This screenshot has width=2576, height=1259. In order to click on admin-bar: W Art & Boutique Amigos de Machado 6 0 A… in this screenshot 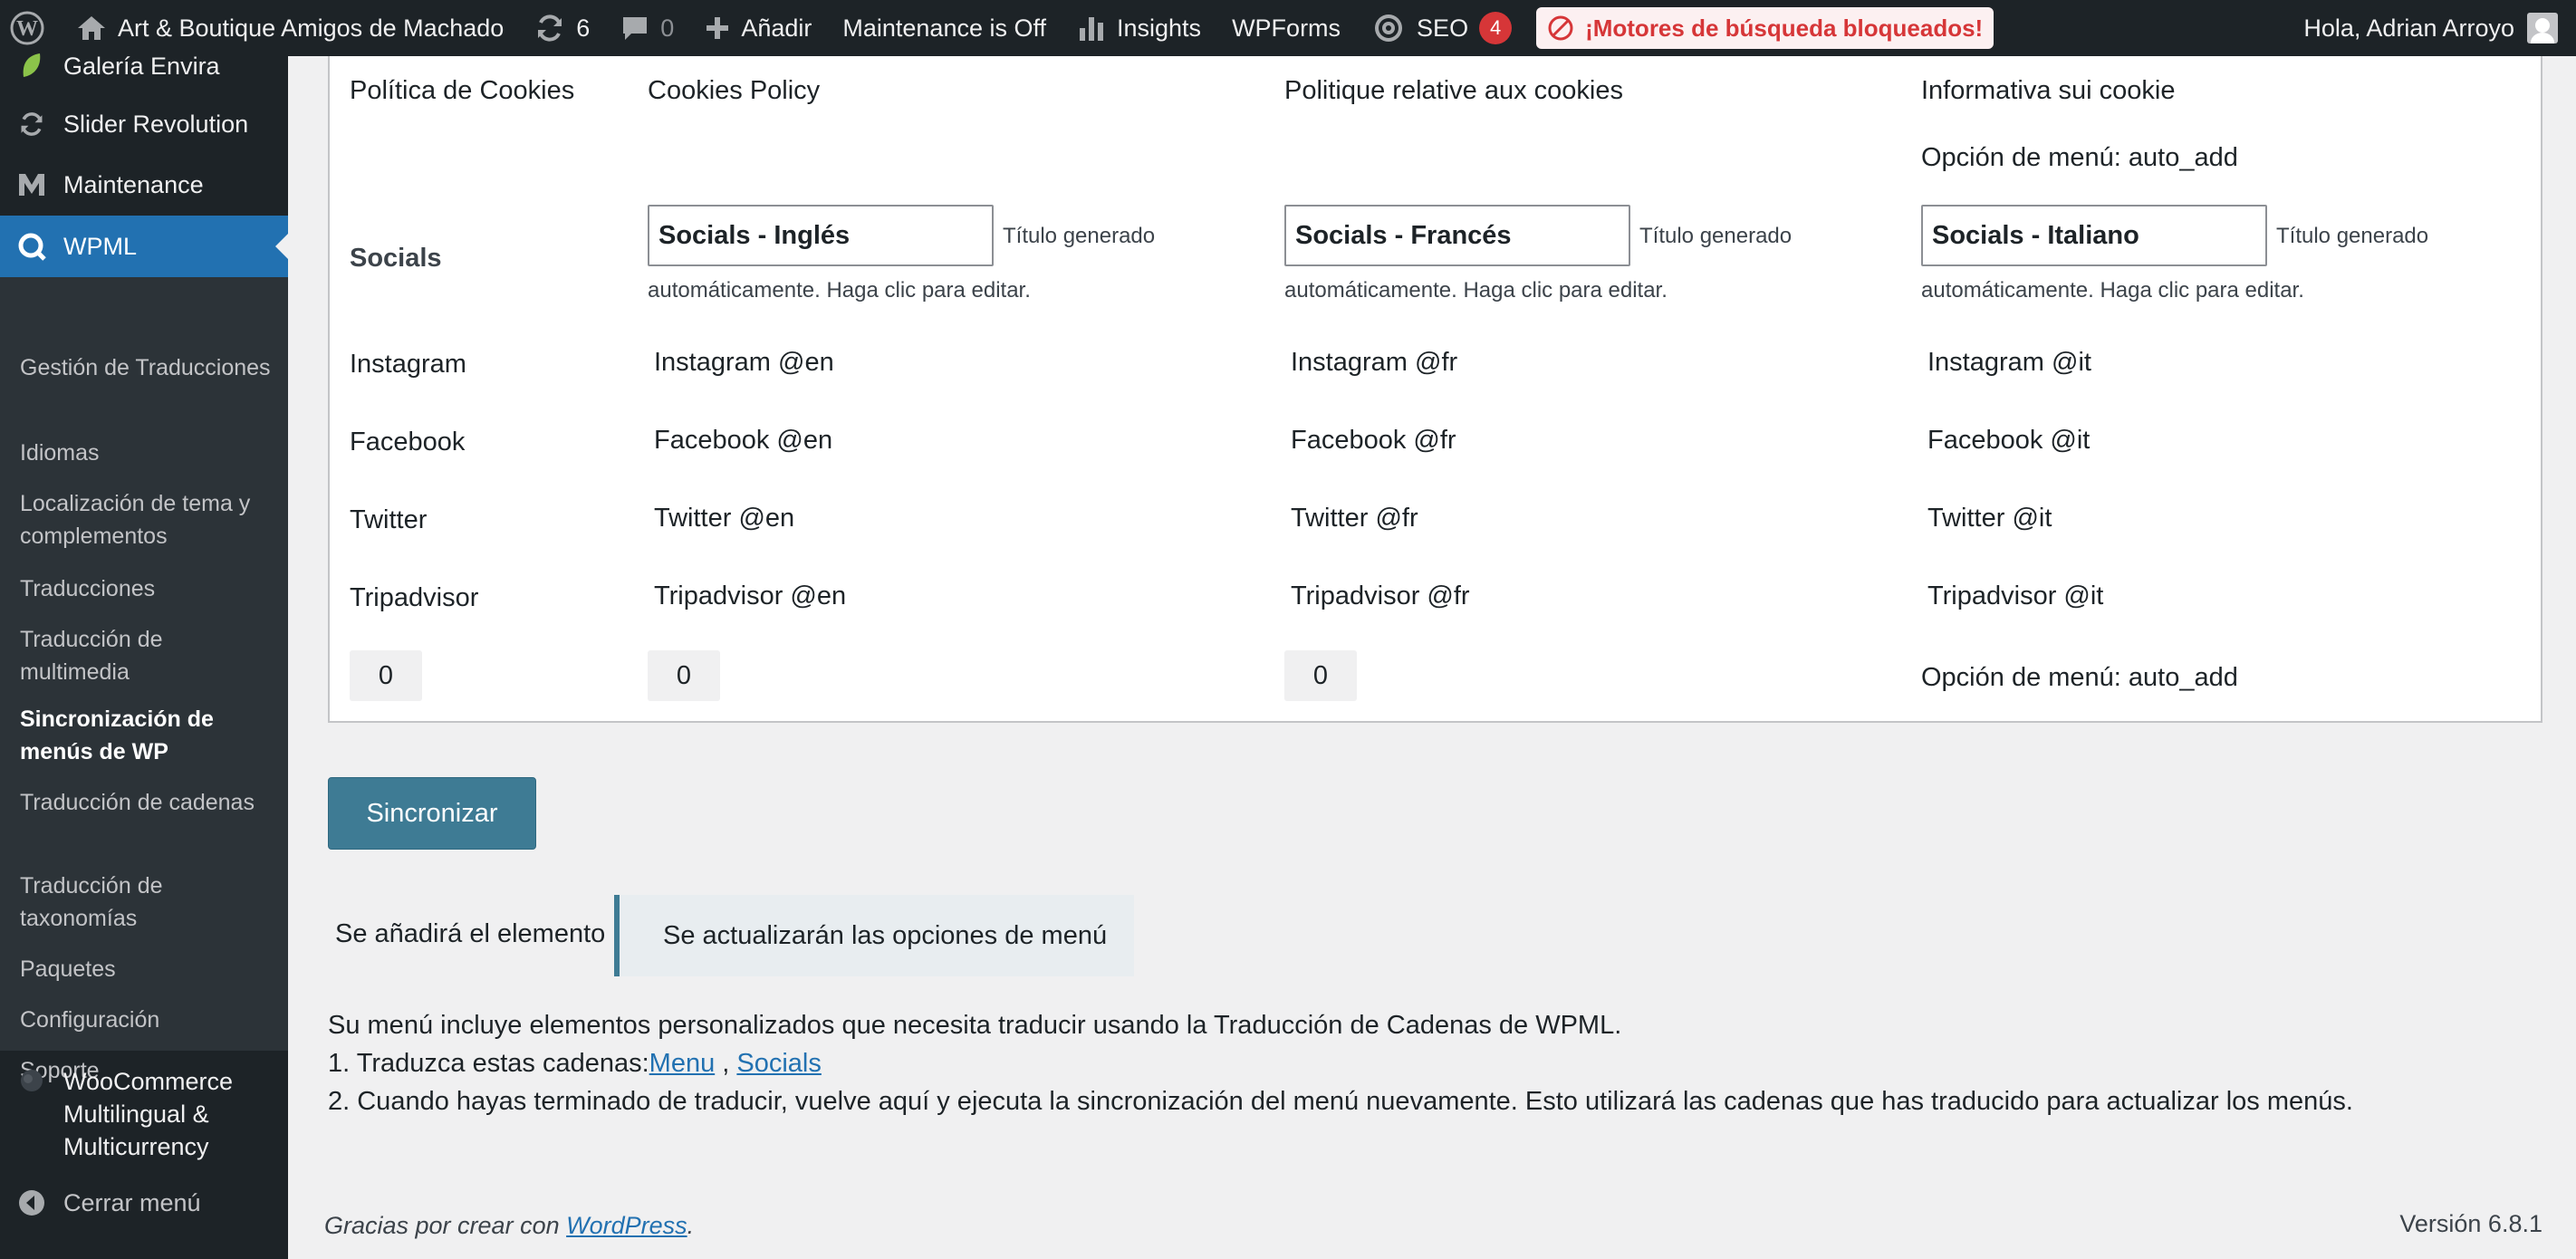, I will do `click(1288, 28)`.